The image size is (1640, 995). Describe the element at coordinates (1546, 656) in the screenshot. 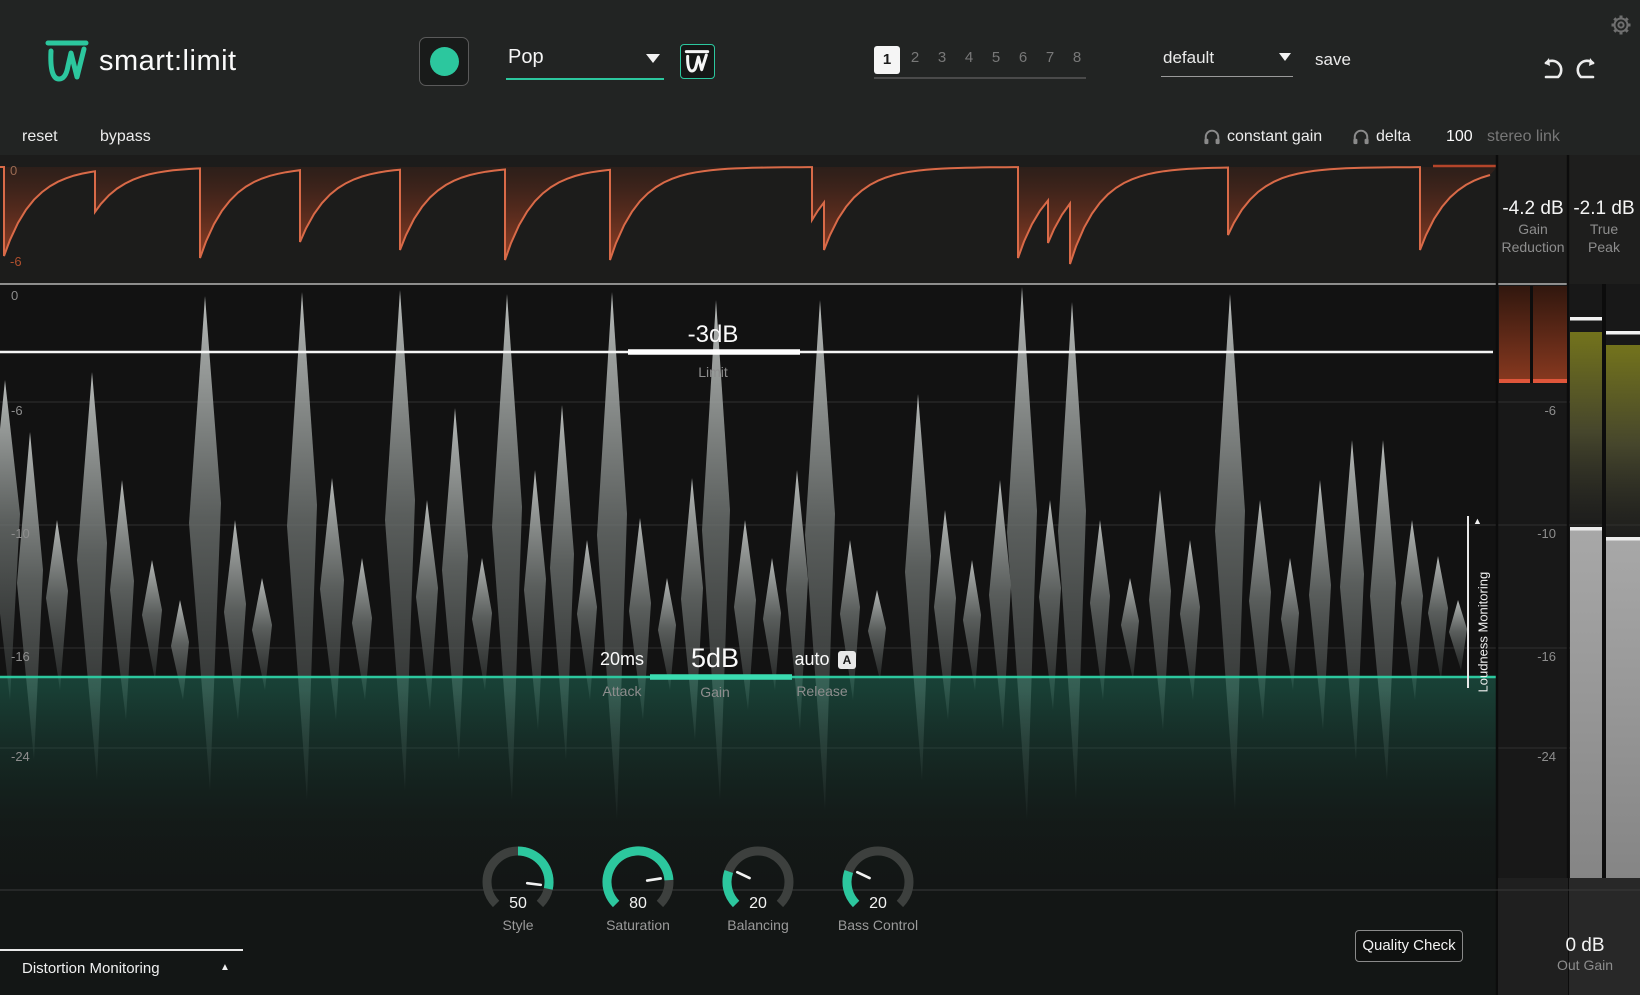

I see `axis-right--16: -16` at that location.